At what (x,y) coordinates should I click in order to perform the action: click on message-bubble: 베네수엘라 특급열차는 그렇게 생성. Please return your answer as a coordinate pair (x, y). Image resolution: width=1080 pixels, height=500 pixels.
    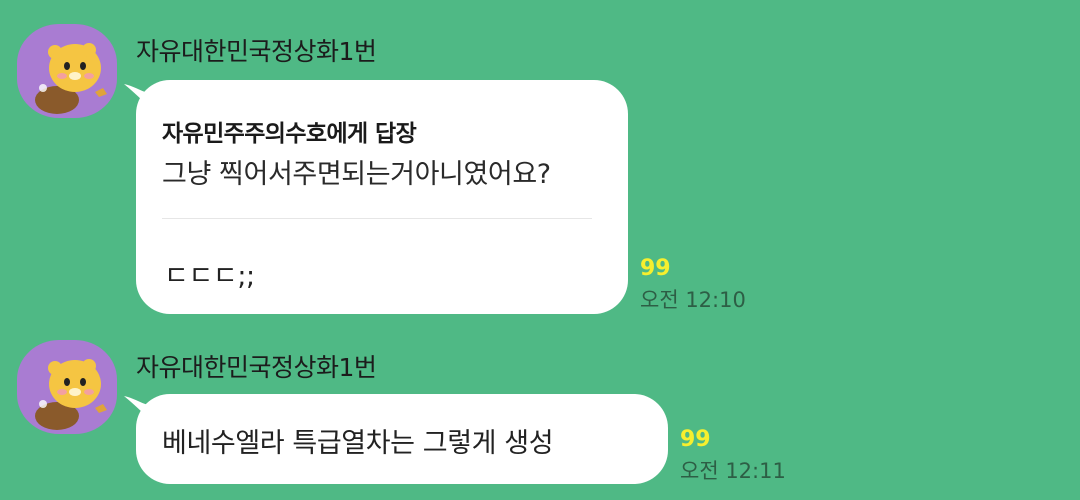
    Looking at the image, I should click on (402, 439).